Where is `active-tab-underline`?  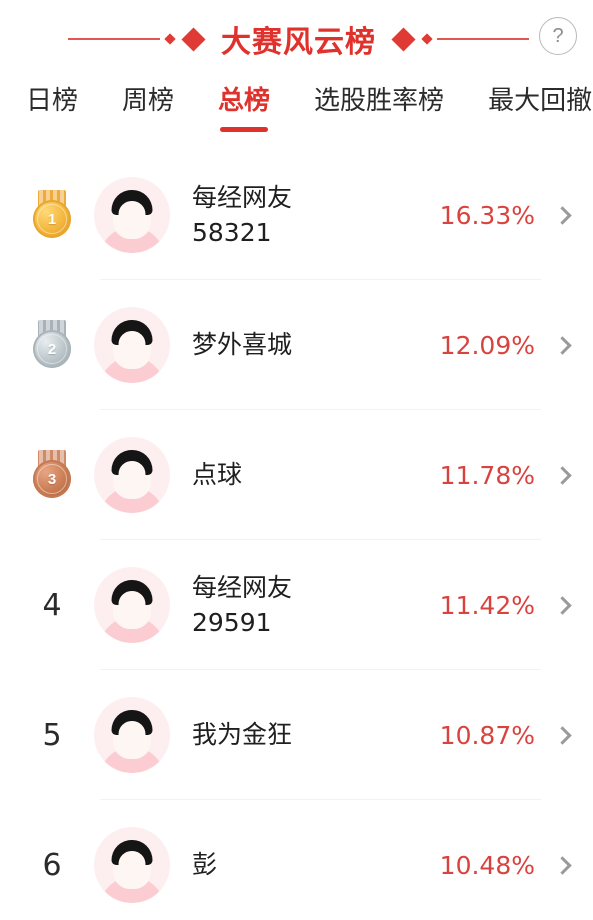 active-tab-underline is located at coordinates (244, 129).